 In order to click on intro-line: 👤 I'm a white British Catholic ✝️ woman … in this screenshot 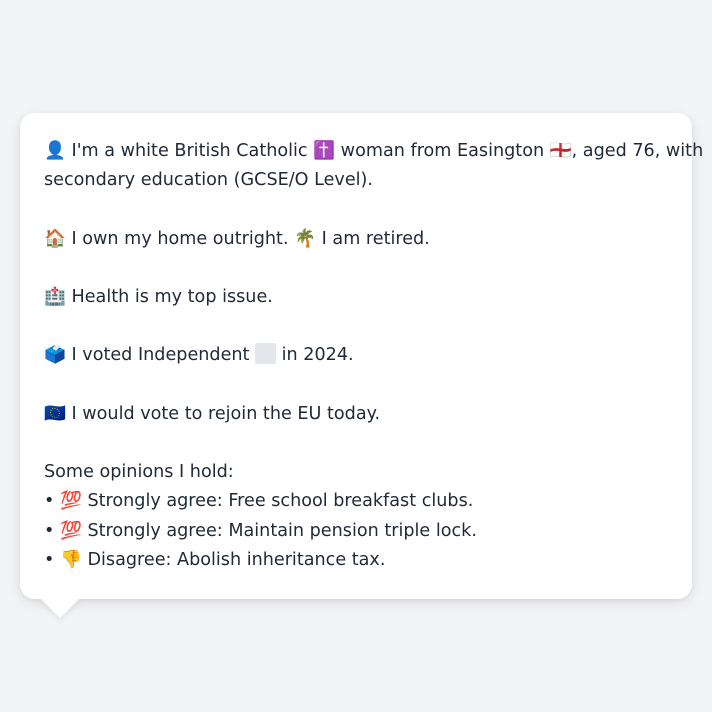, I will do `click(374, 151)`.